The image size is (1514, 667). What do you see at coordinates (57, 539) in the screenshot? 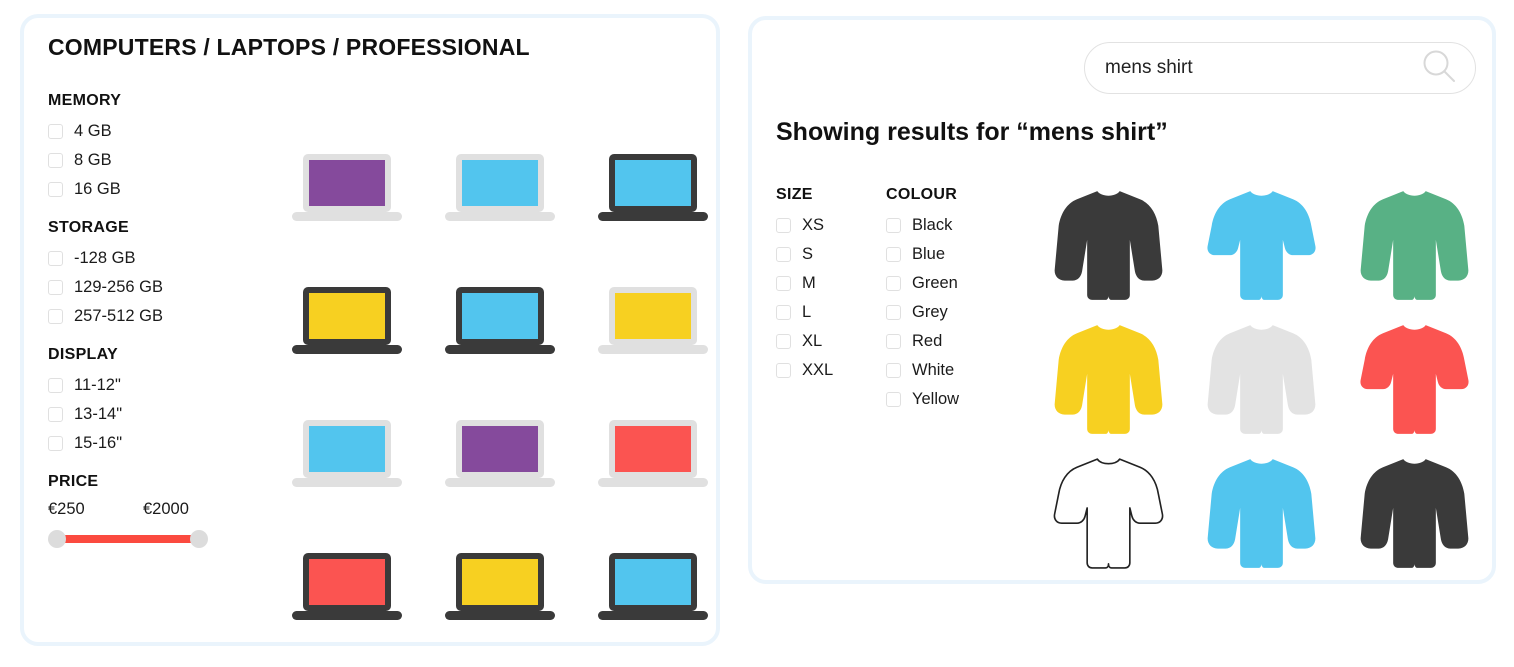
I see `price-slider-min-handle` at bounding box center [57, 539].